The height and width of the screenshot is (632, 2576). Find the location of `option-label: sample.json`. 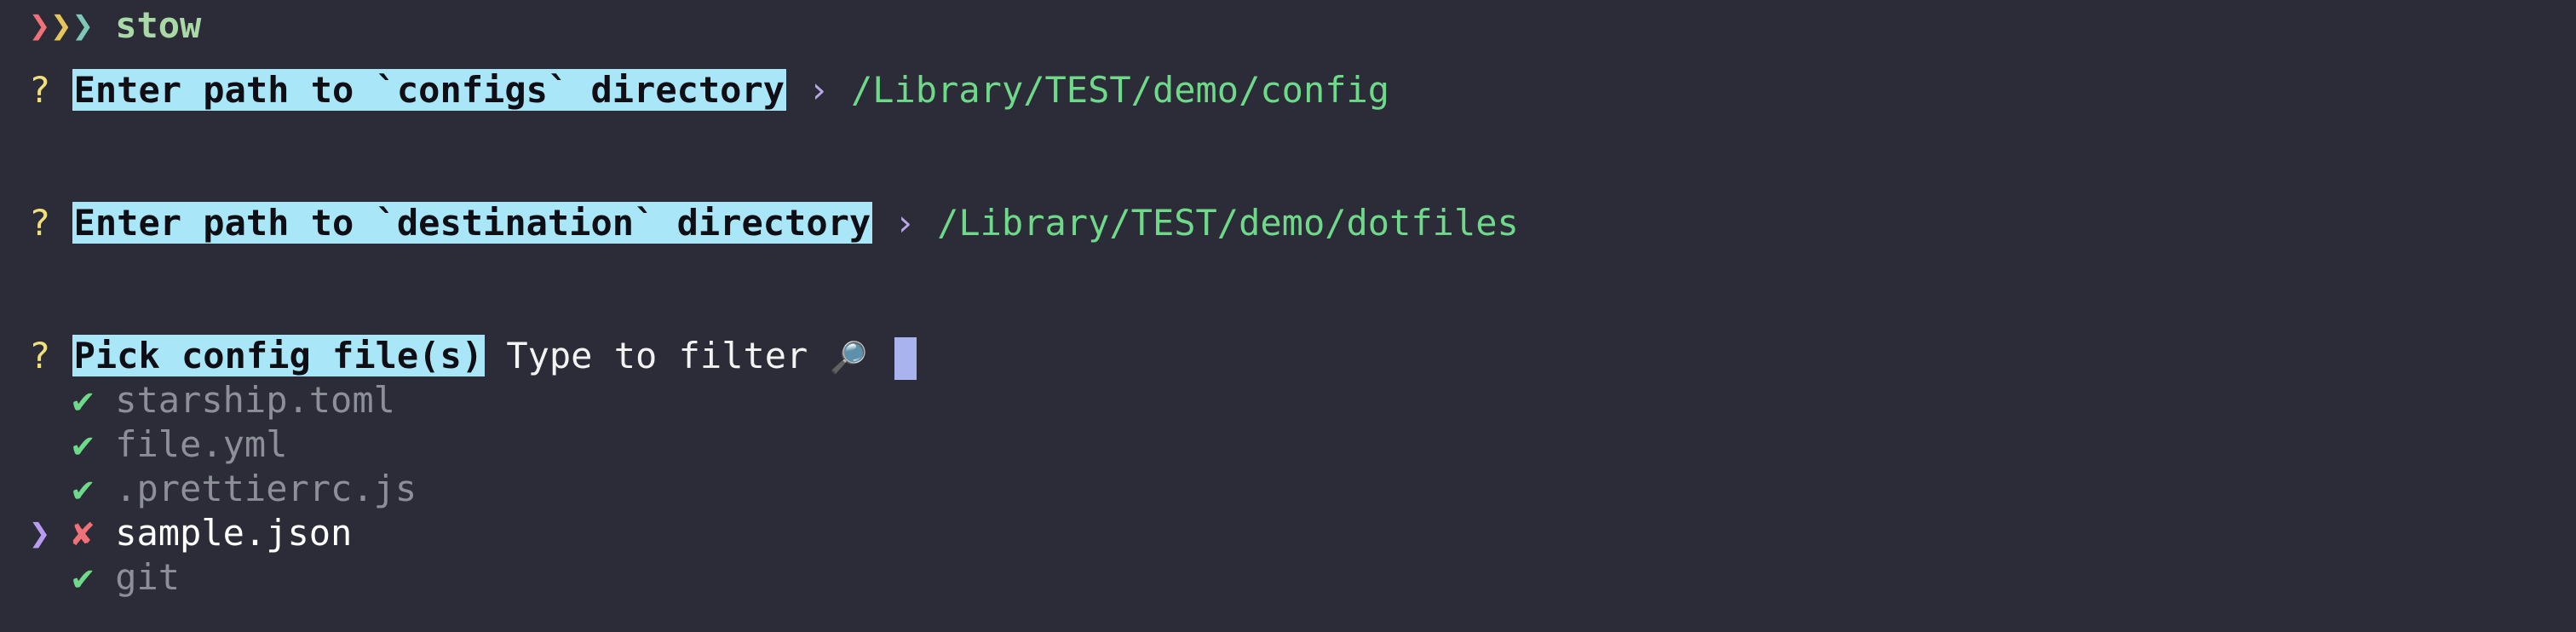

option-label: sample.json is located at coordinates (234, 533).